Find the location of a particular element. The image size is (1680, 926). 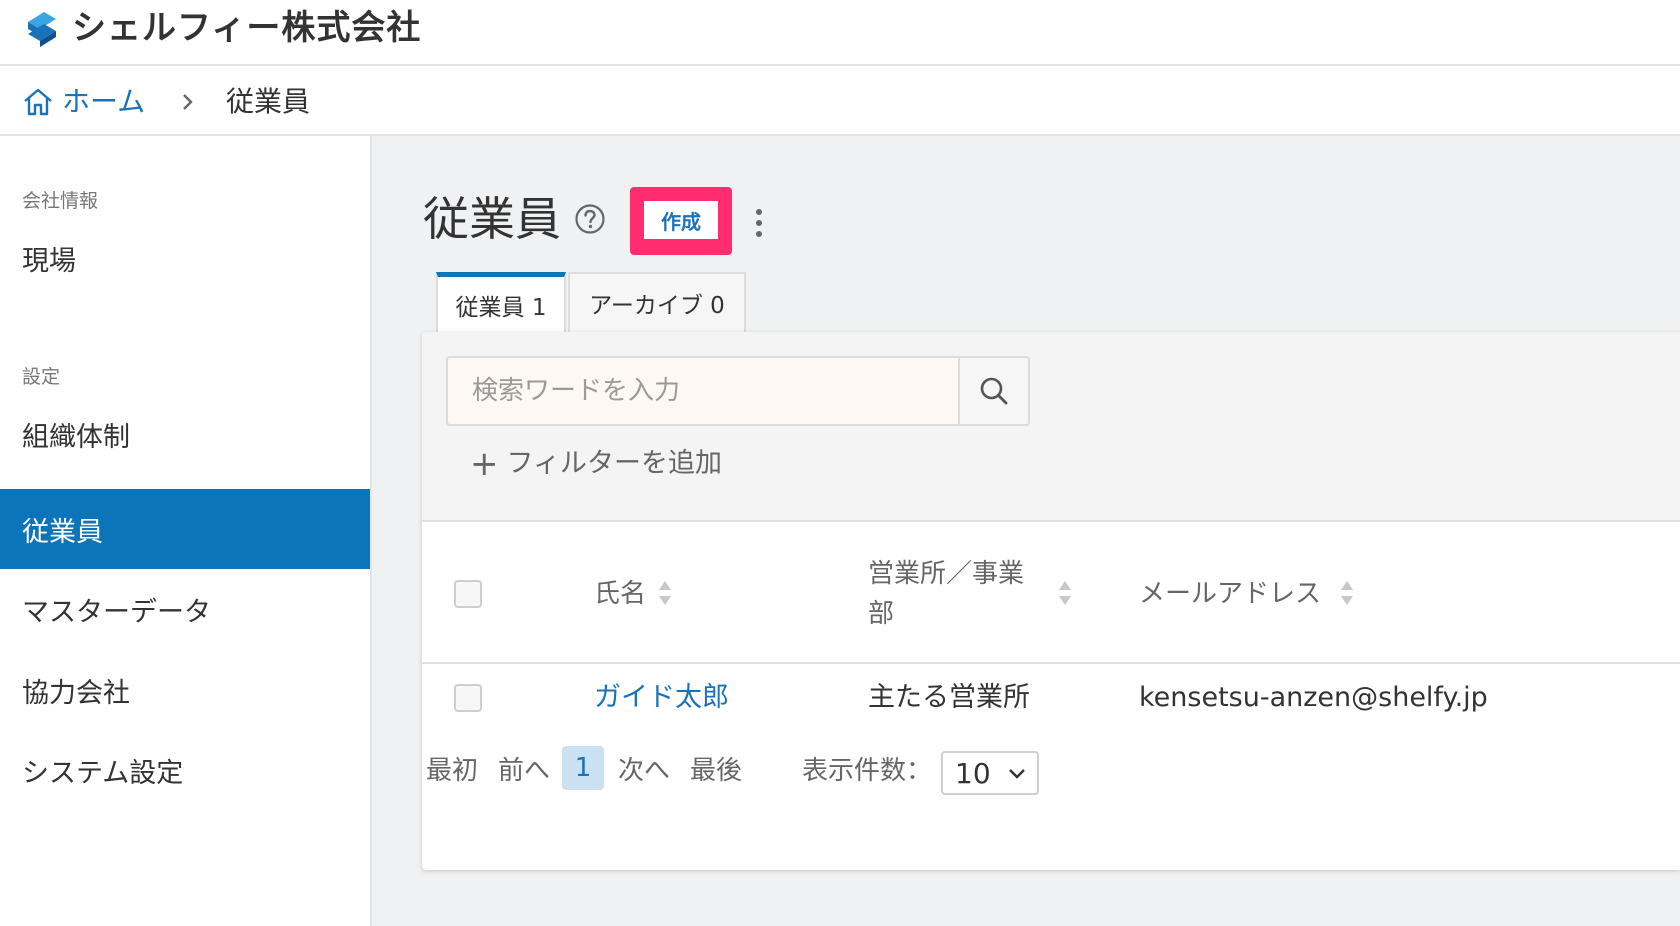

search-icon is located at coordinates (994, 391).